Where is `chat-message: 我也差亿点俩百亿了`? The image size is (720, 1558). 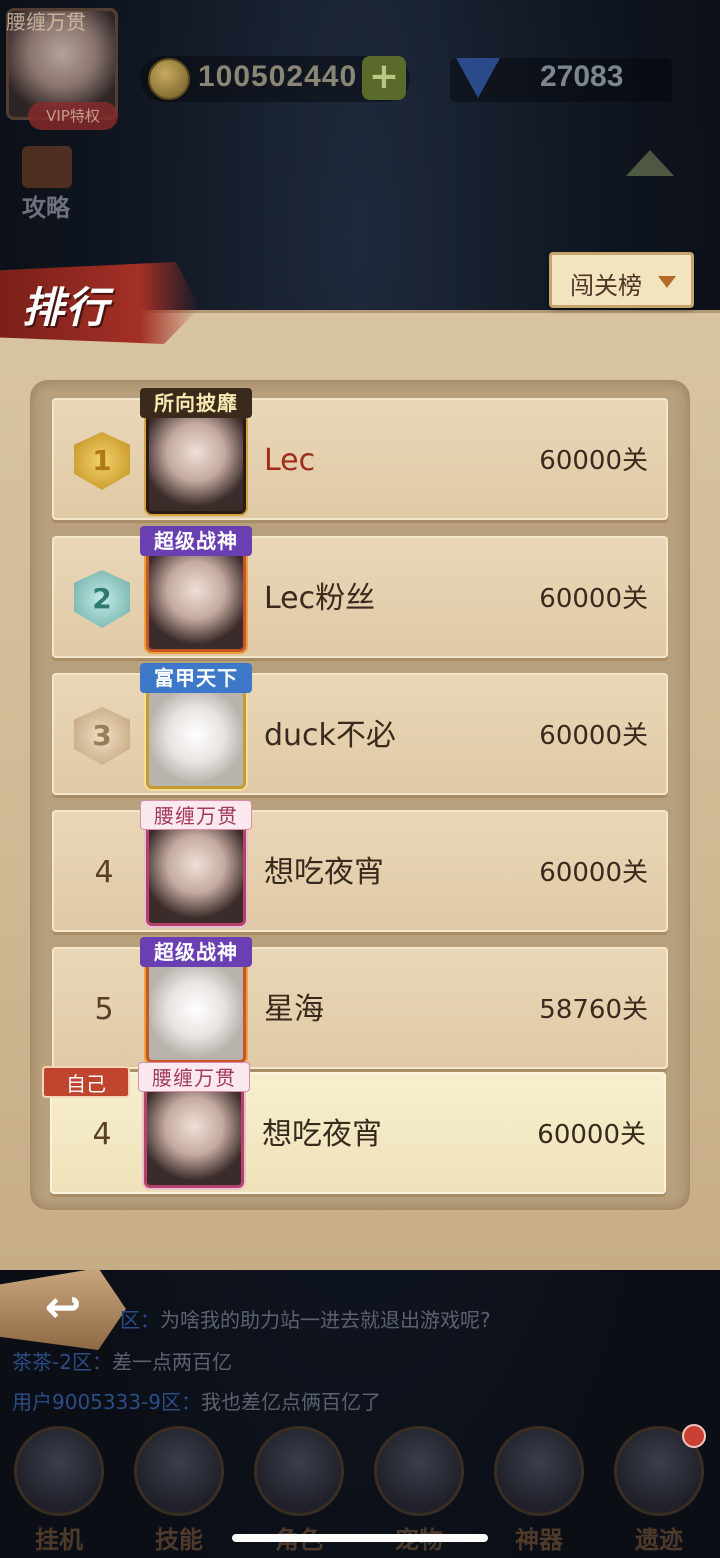
chat-message: 我也差亿点俩百亿了 is located at coordinates (291, 1402).